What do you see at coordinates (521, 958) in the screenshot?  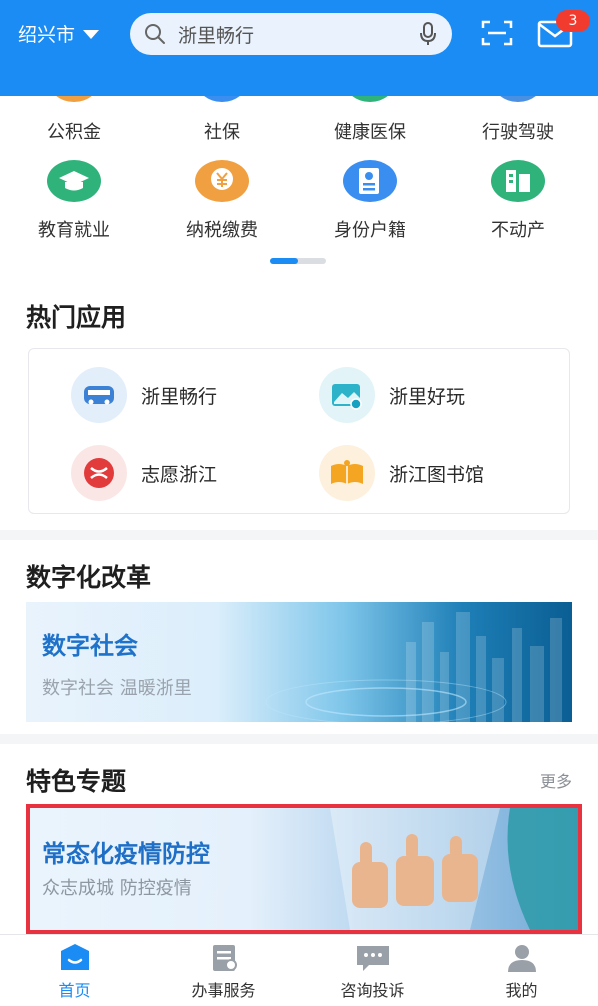 I see `user-icon` at bounding box center [521, 958].